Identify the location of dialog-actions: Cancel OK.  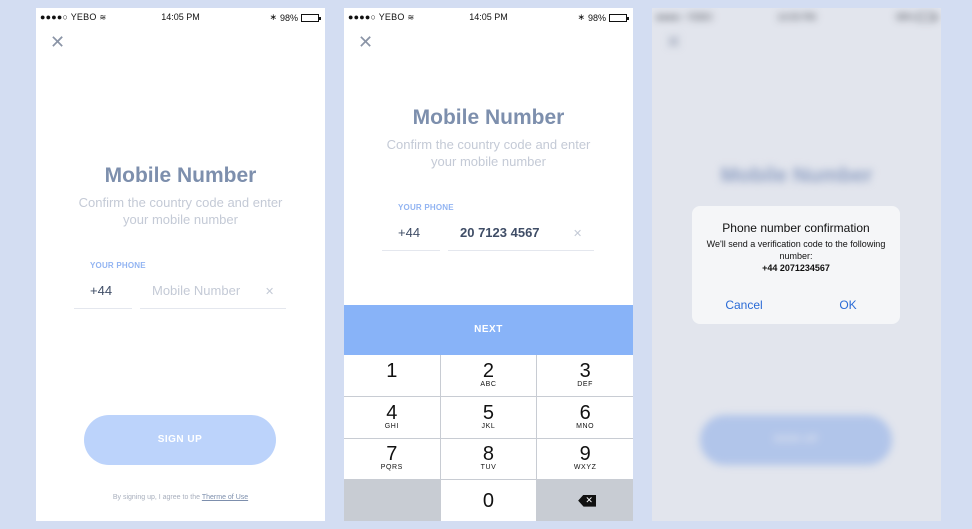
(796, 307).